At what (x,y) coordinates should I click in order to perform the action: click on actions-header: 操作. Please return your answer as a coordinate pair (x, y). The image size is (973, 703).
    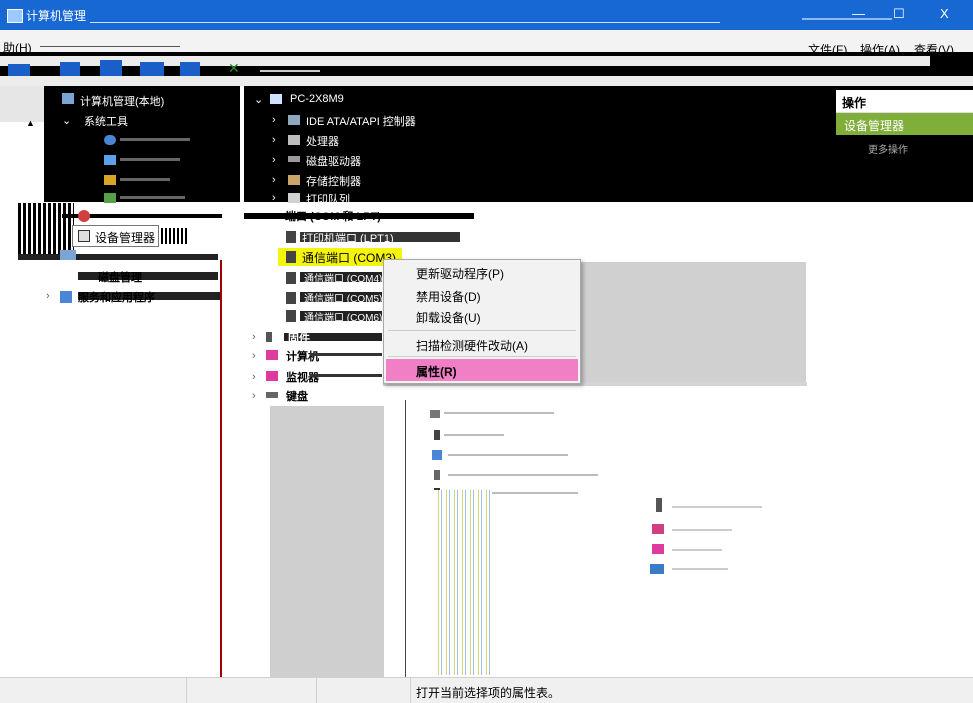
    Looking at the image, I should click on (904, 101).